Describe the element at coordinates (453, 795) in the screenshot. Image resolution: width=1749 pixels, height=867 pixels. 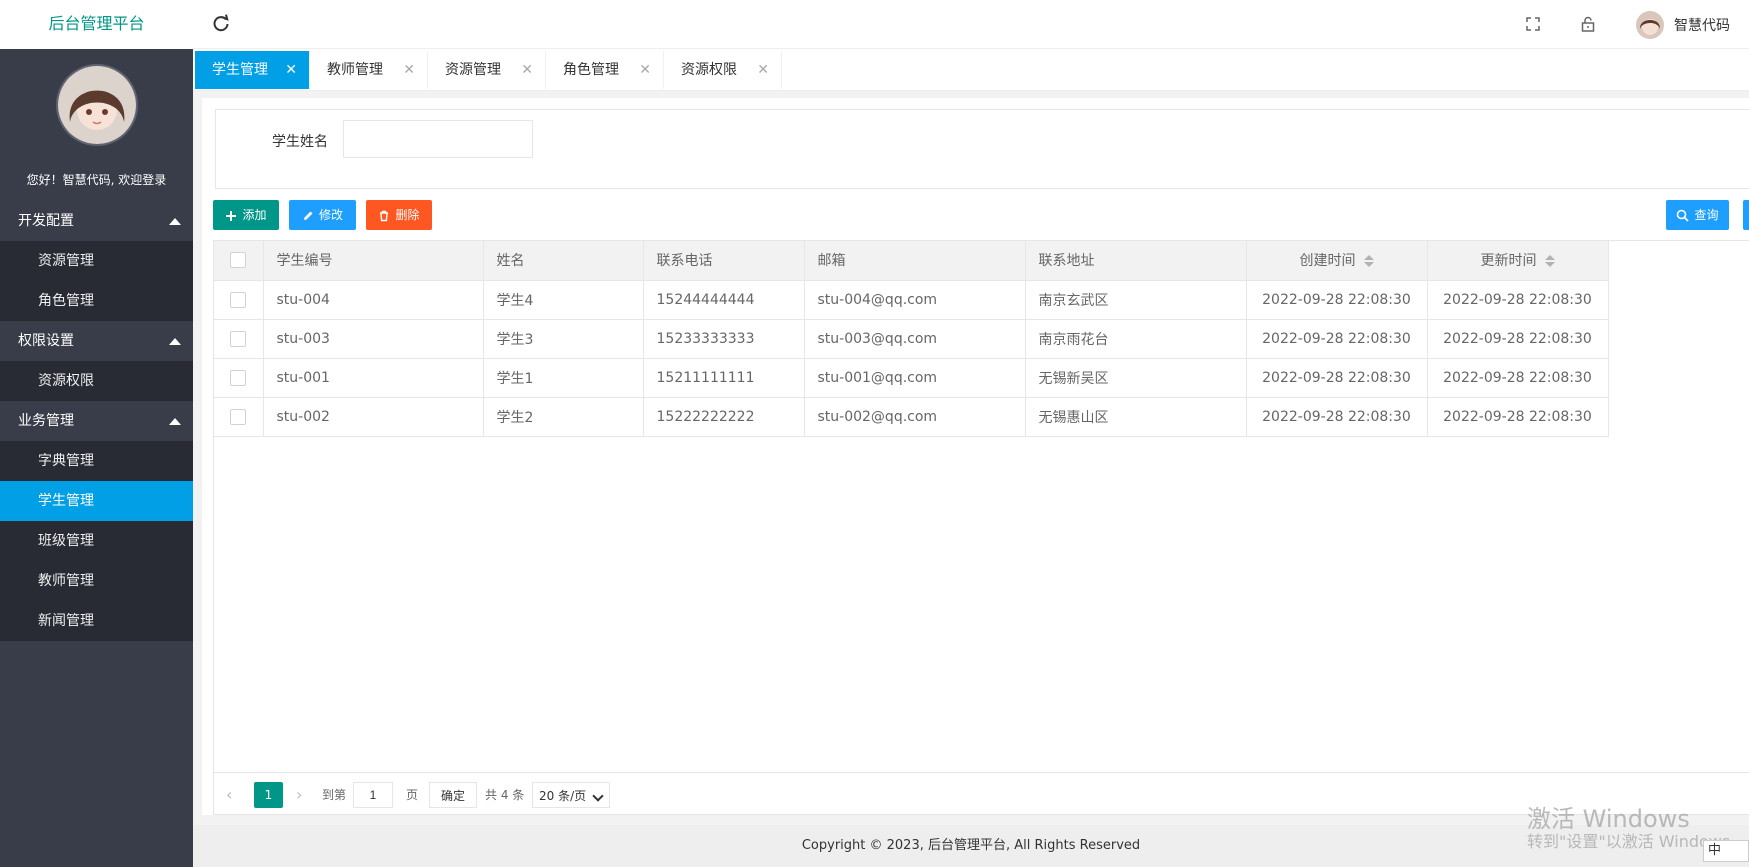
I see `goto-confirm-button: 确定` at that location.